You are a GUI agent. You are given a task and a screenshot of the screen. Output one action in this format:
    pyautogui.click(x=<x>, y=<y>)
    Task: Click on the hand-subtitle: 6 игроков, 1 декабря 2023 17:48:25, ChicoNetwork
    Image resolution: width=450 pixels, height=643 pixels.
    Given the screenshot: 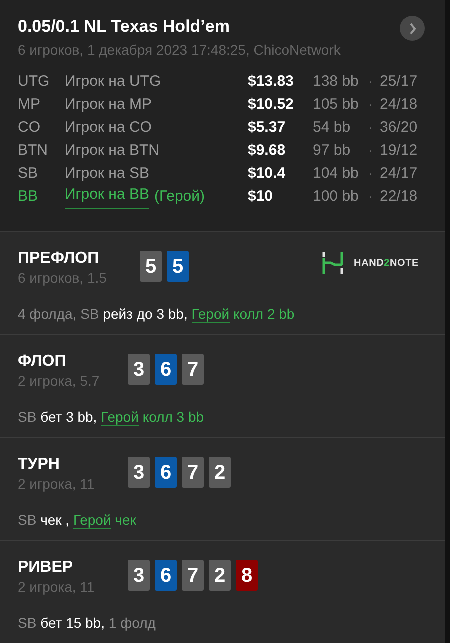 What is the action you would take?
    pyautogui.click(x=180, y=50)
    